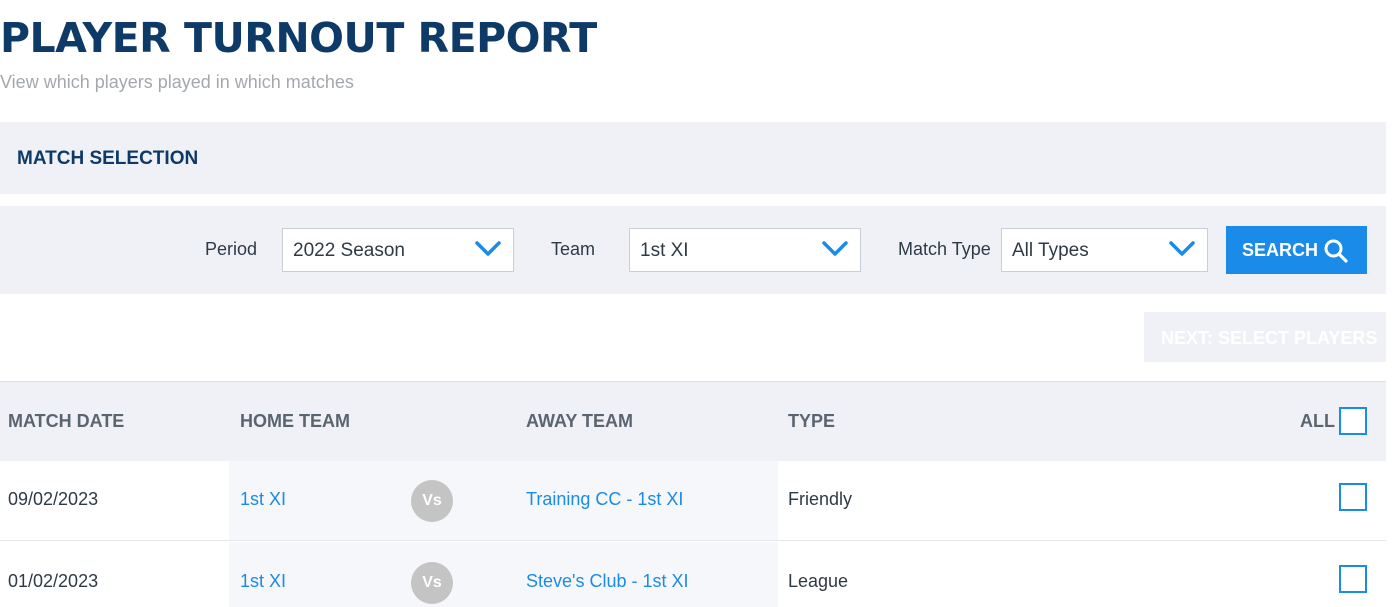 The height and width of the screenshot is (607, 1400). I want to click on match-date: 01/02/2023, so click(53, 581).